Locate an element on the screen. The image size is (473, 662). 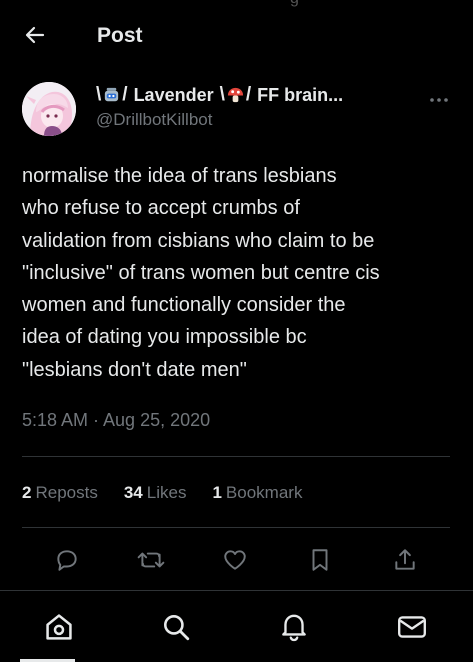
share-icon is located at coordinates (405, 559).